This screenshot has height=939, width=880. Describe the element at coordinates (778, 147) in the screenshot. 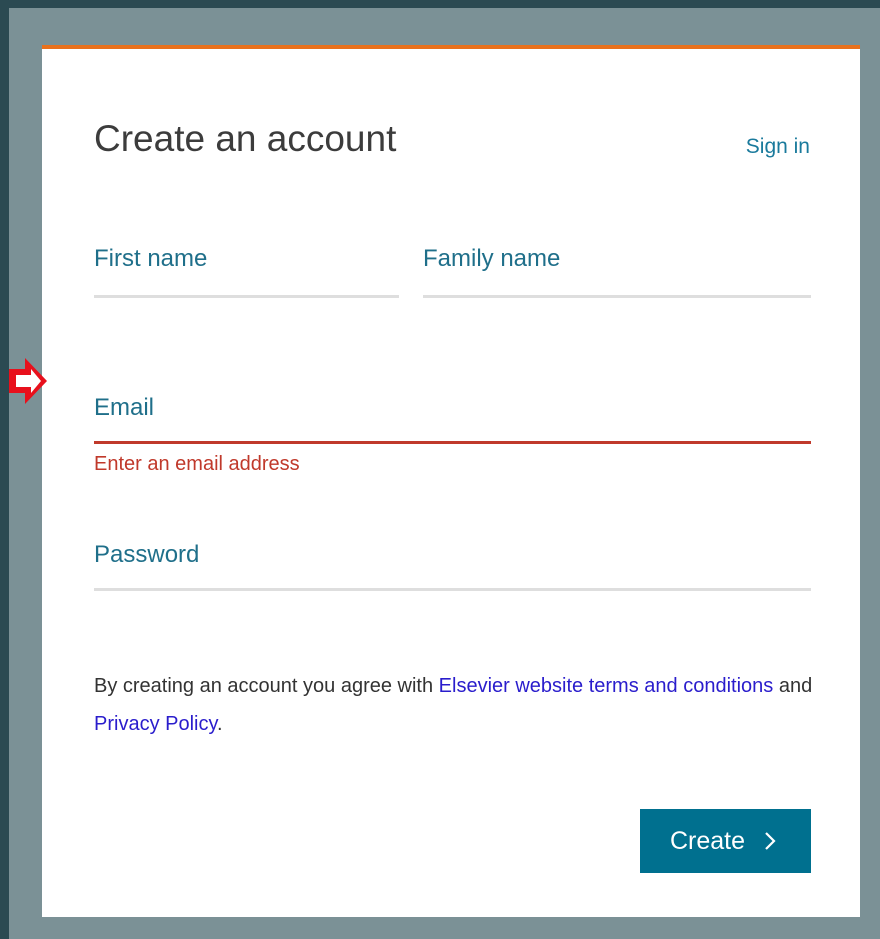

I see `sign-in-link: Sign in` at that location.